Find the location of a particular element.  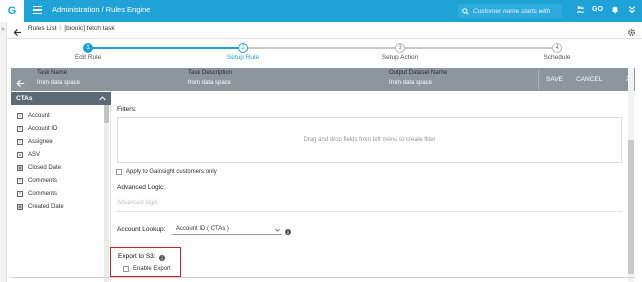

field-label: Account ID is located at coordinates (43, 129).